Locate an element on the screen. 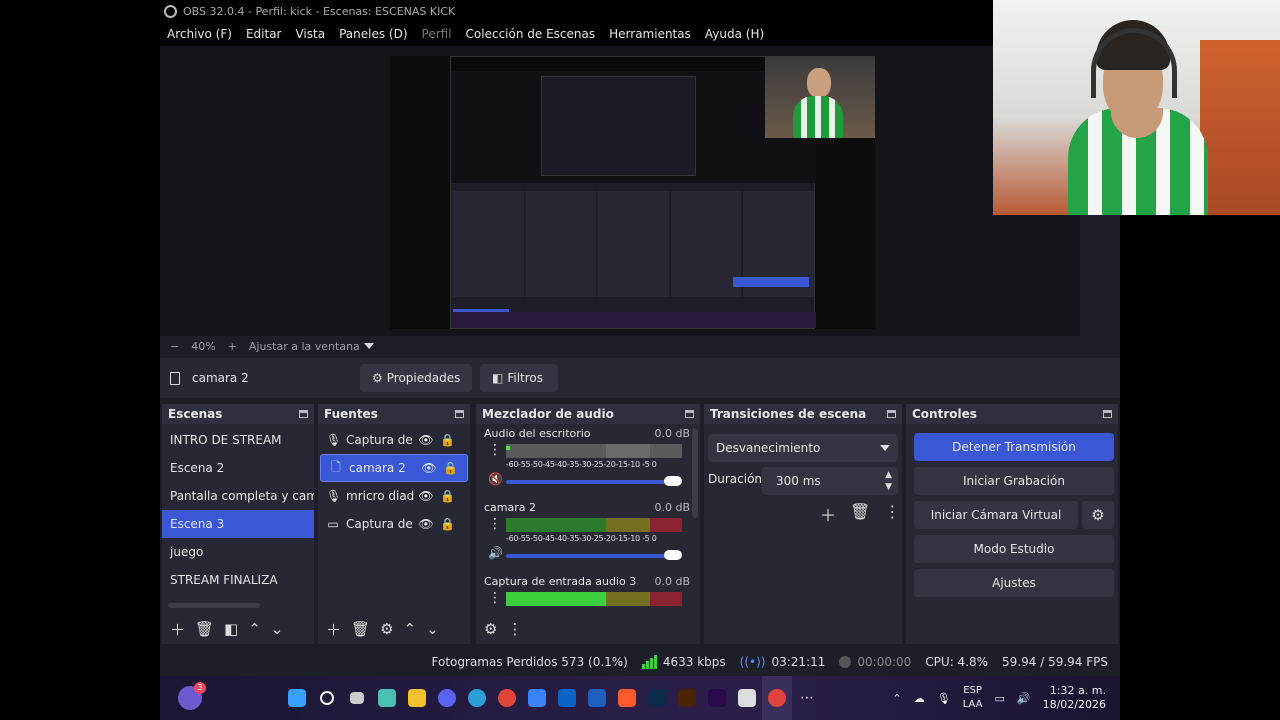 Image resolution: width=1280 pixels, height=720 pixels. settings-button: Ajustes is located at coordinates (1014, 583).